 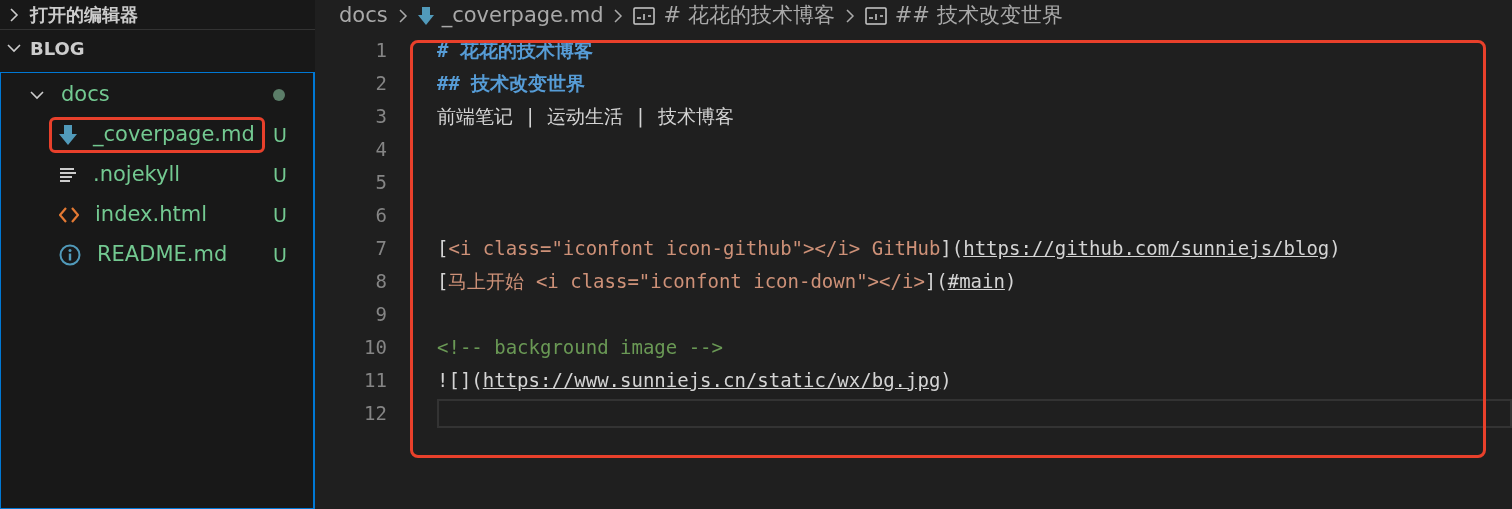 I want to click on breadcrumb-item: ## 技术改变世界, so click(x=963, y=16).